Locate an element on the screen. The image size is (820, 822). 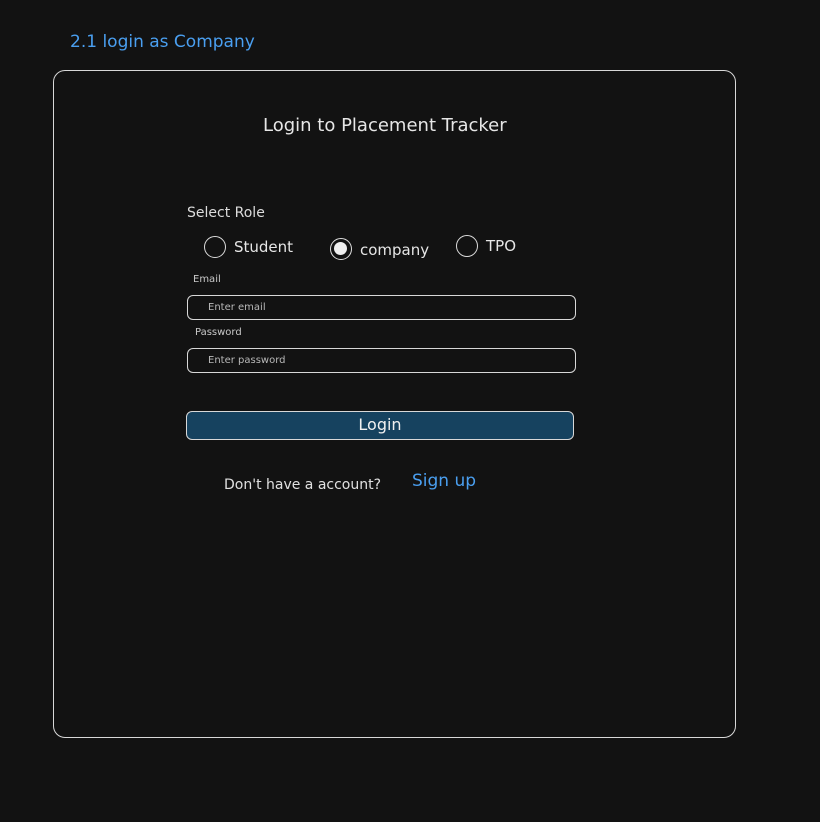
signup-prompt: Don't have a account? is located at coordinates (303, 485).